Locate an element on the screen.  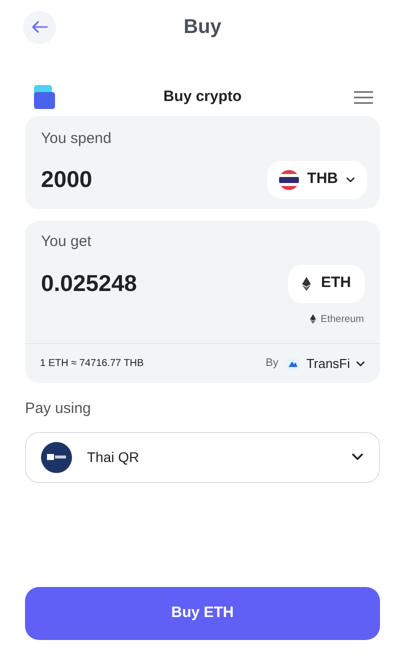
provider-selector: TransFi is located at coordinates (325, 364).